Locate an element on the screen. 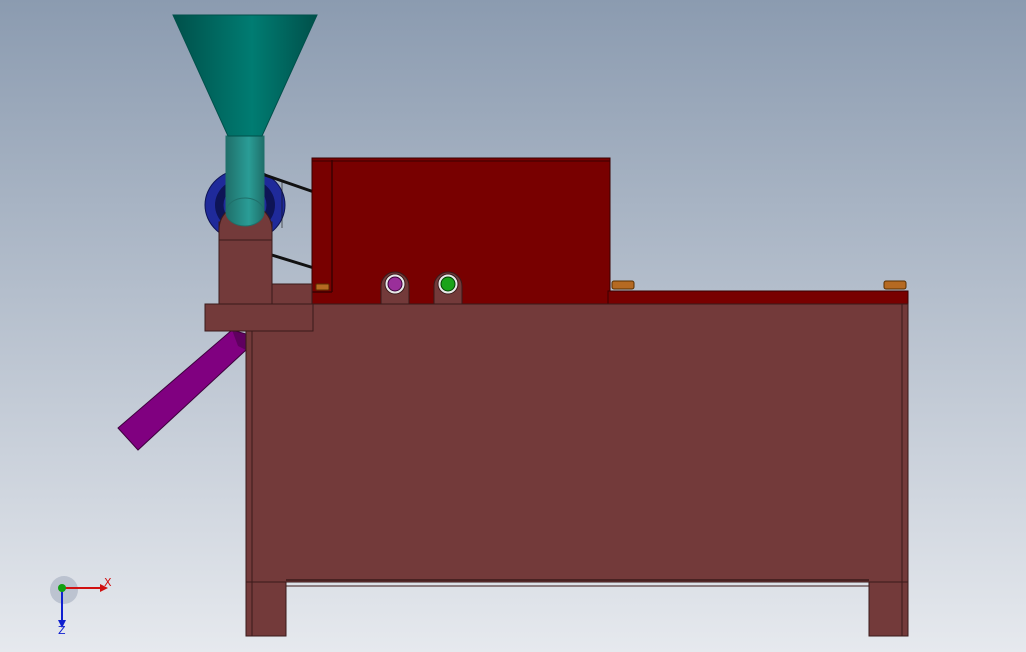 This screenshot has height=652, width=1026. roller-green is located at coordinates (448, 288).